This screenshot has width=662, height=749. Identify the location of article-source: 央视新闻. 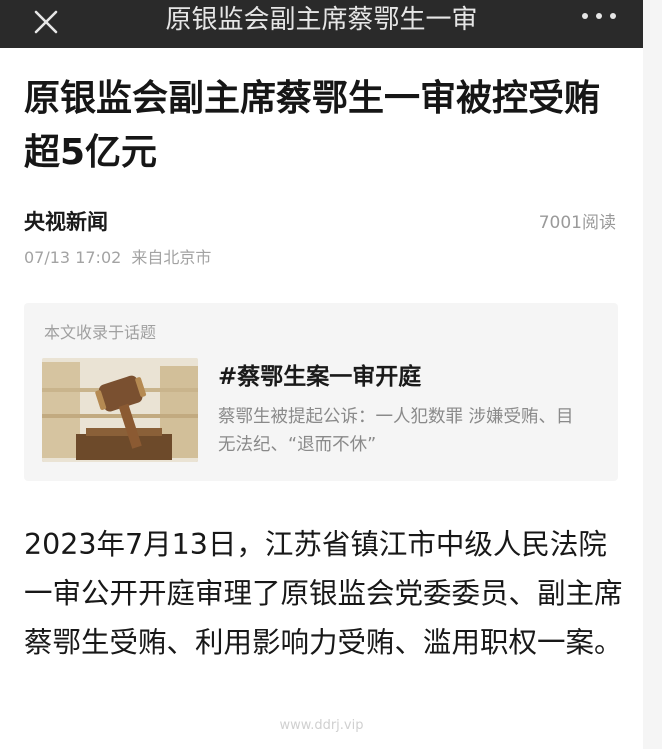
(66, 221).